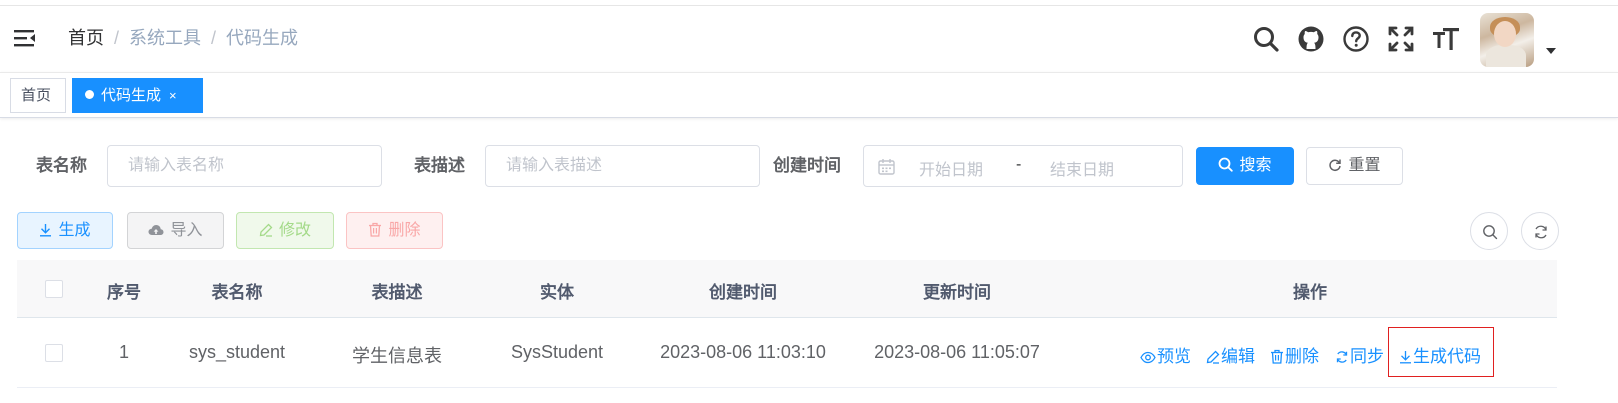  What do you see at coordinates (186, 230) in the screenshot?
I see `import-button-label: 导入` at bounding box center [186, 230].